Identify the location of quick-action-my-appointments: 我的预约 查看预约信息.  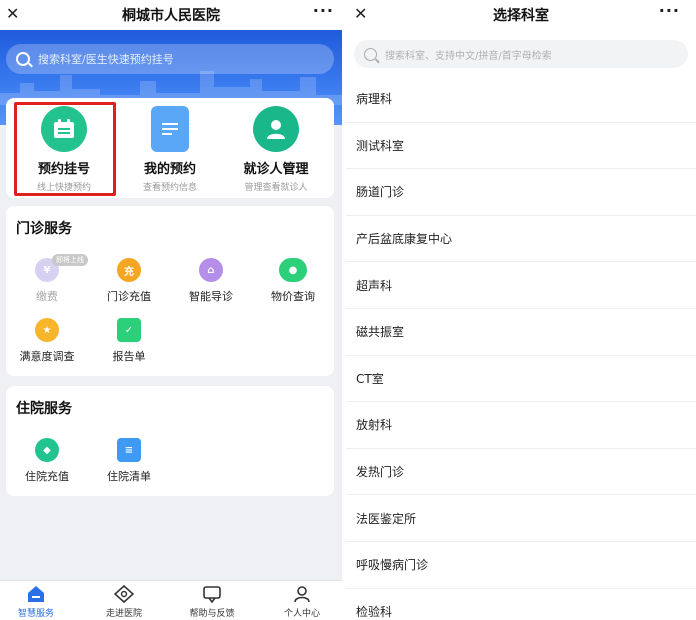
(170, 151).